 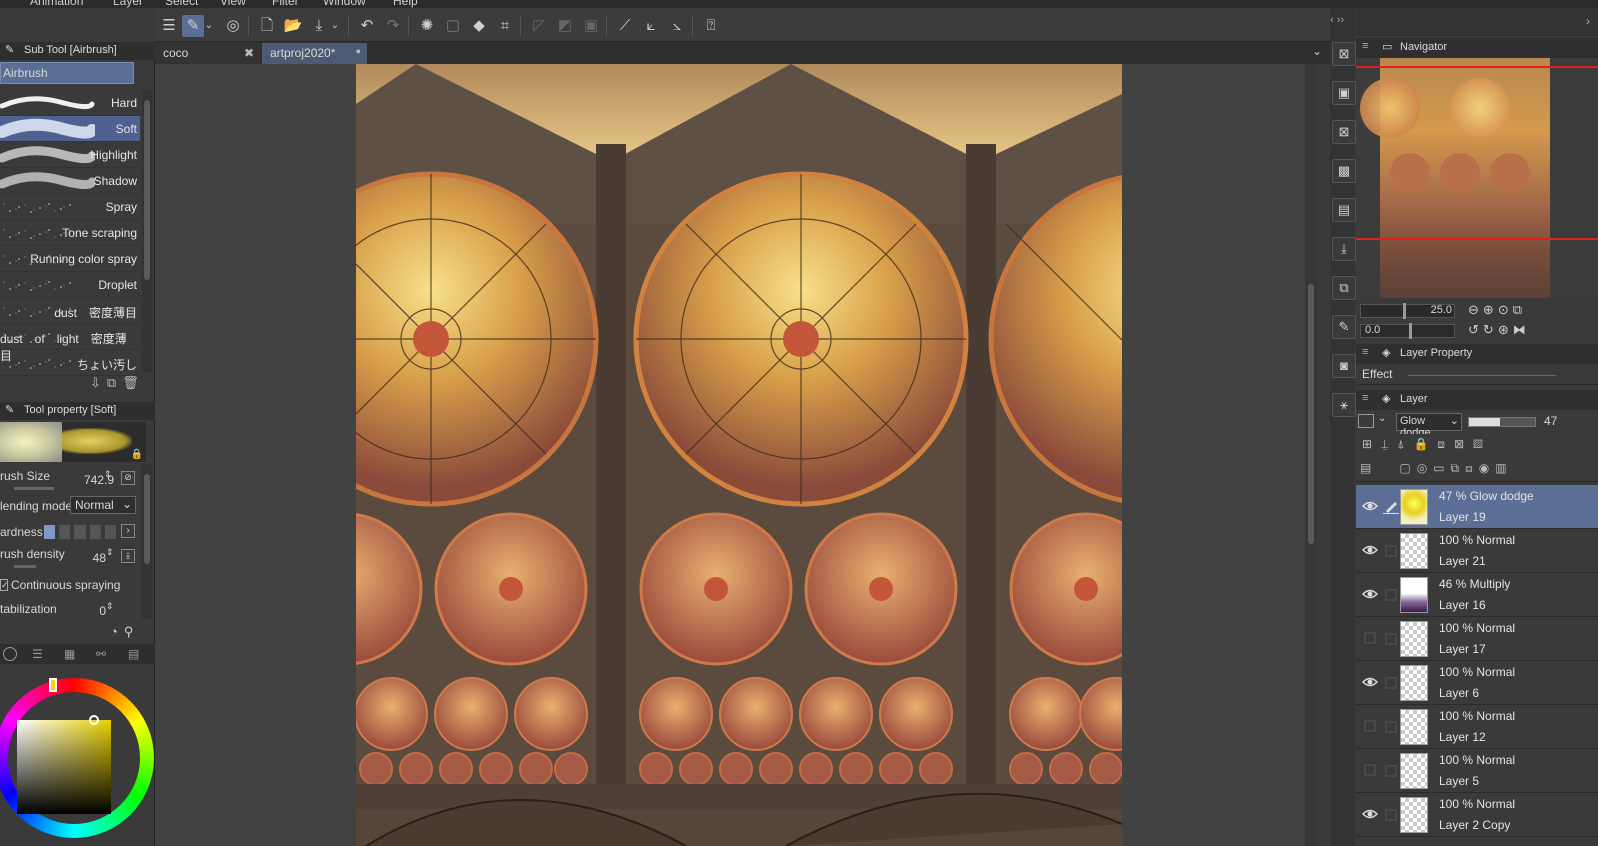 What do you see at coordinates (80, 532) in the screenshot?
I see `hardness-selector` at bounding box center [80, 532].